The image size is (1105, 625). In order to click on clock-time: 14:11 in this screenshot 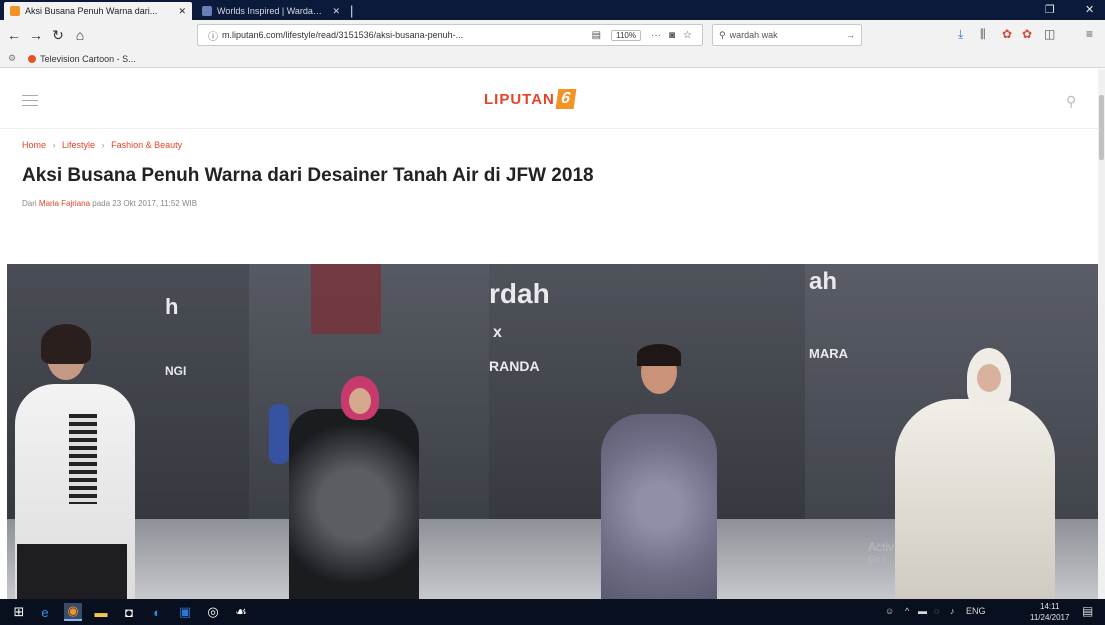, I will do `click(1050, 606)`.